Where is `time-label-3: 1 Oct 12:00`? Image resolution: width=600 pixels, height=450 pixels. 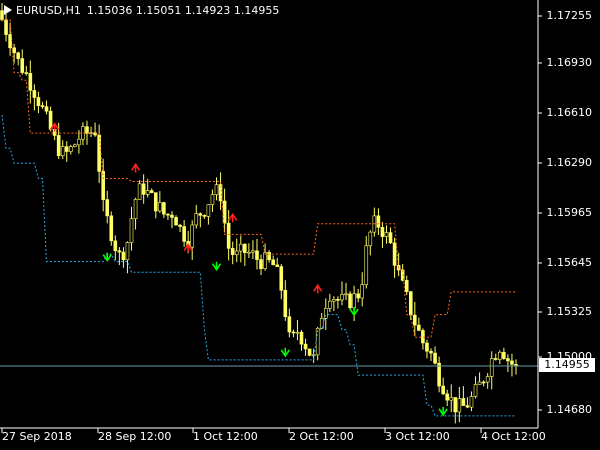 time-label-3: 1 Oct 12:00 is located at coordinates (225, 436).